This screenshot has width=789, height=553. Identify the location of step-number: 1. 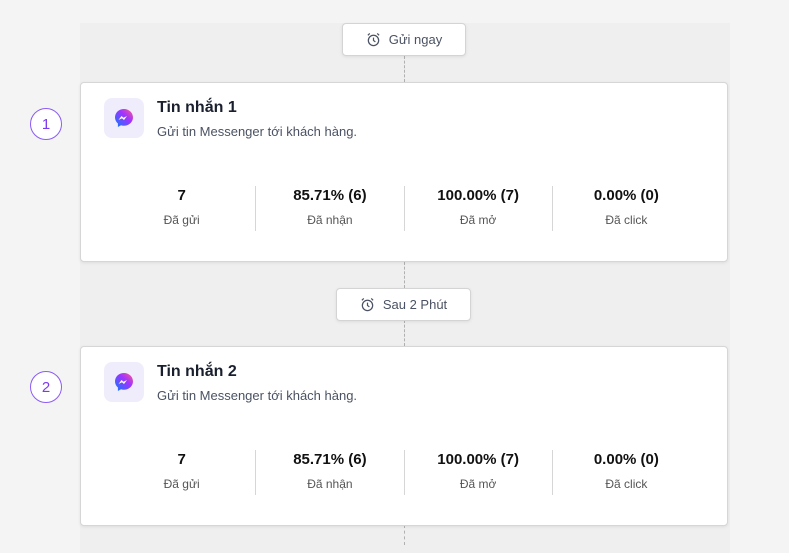
(46, 124).